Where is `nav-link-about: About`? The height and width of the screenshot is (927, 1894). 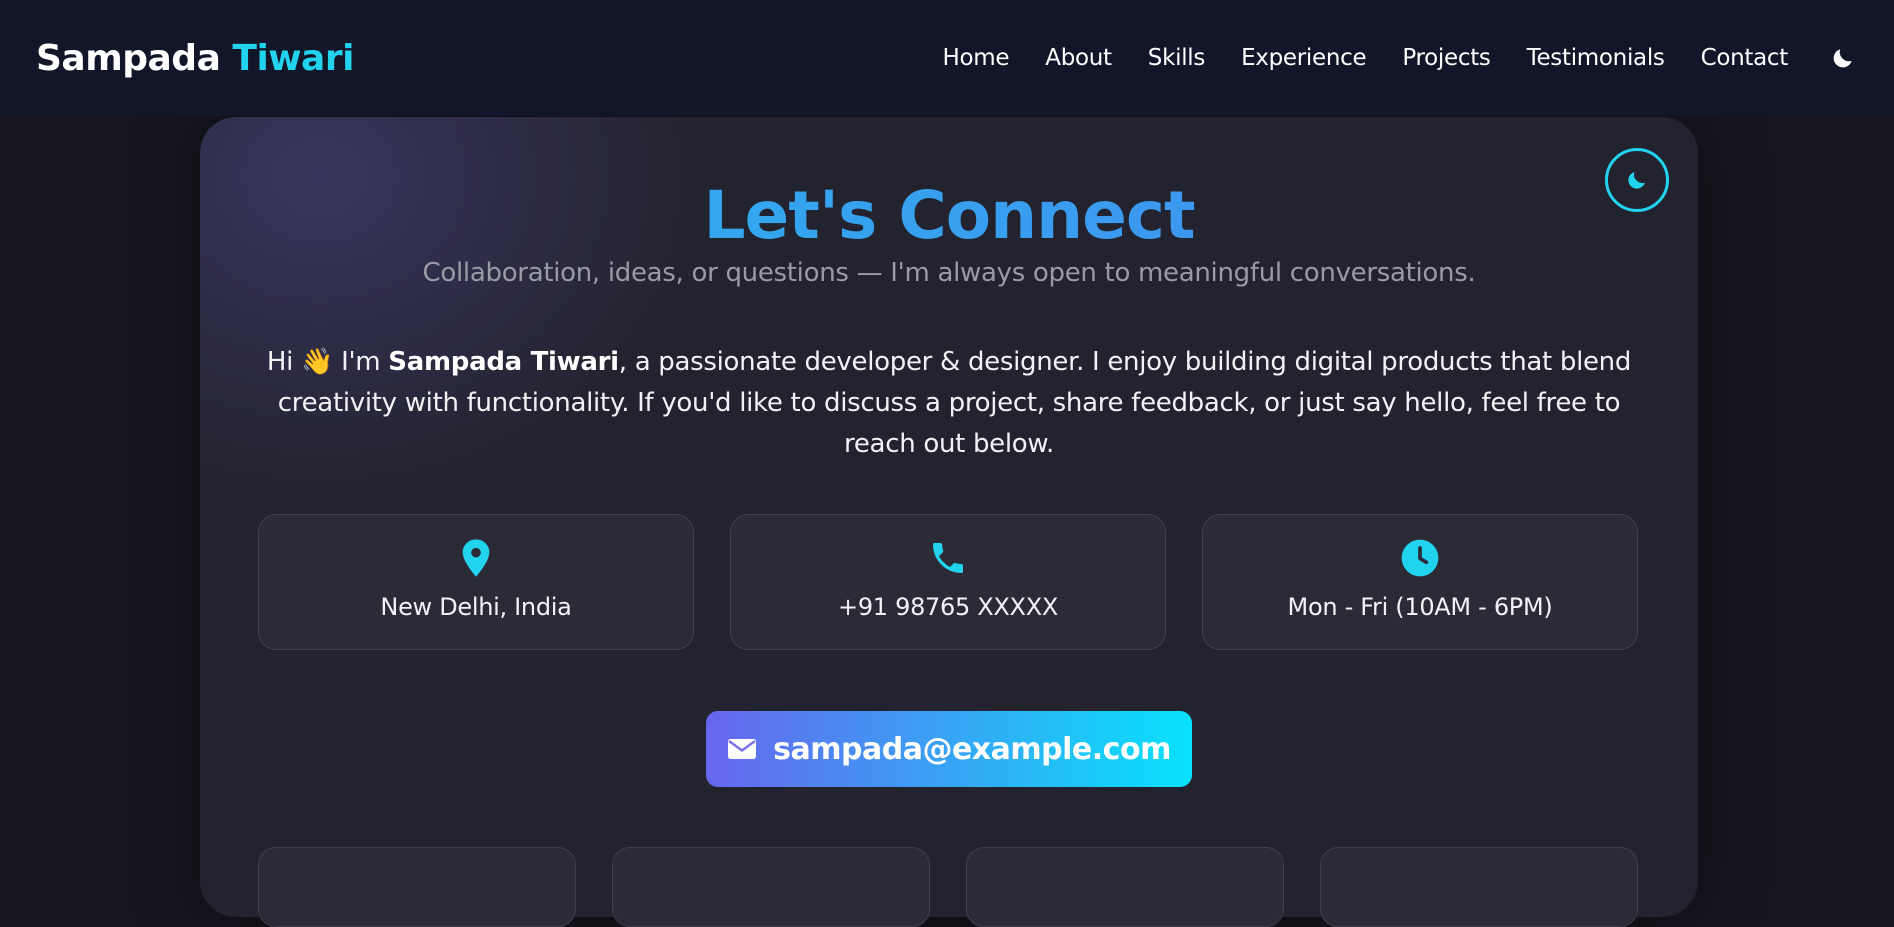 nav-link-about: About is located at coordinates (1078, 58).